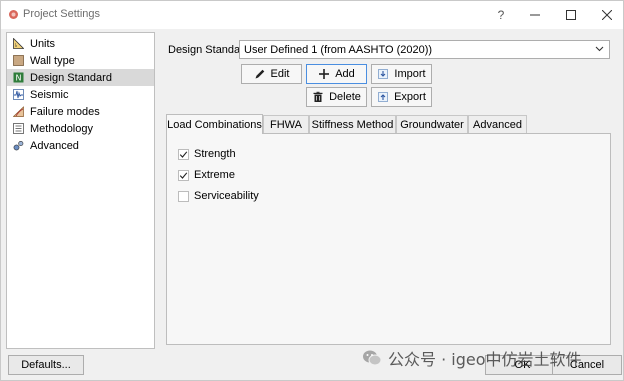 The height and width of the screenshot is (381, 624). Describe the element at coordinates (383, 74) in the screenshot. I see `import-icon` at that location.